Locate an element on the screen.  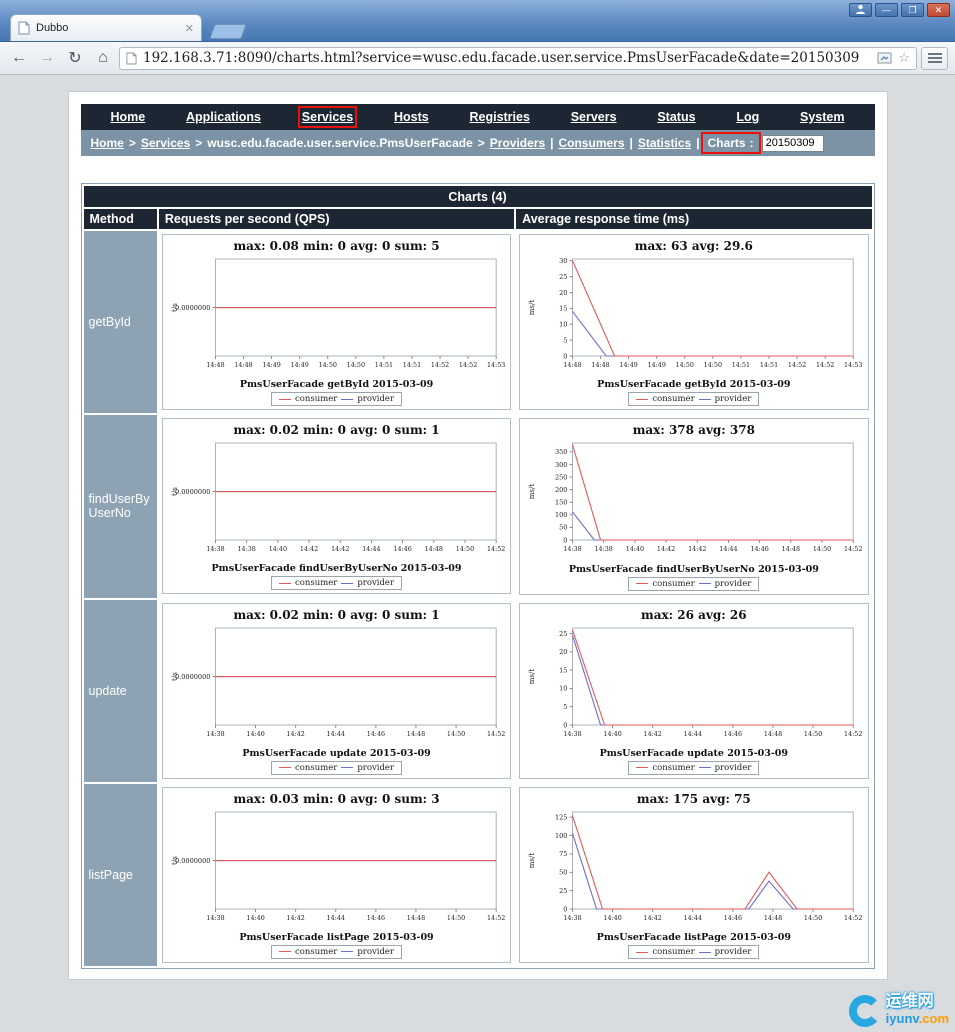
svg-text: 14:53 is located at coordinates (496, 365).